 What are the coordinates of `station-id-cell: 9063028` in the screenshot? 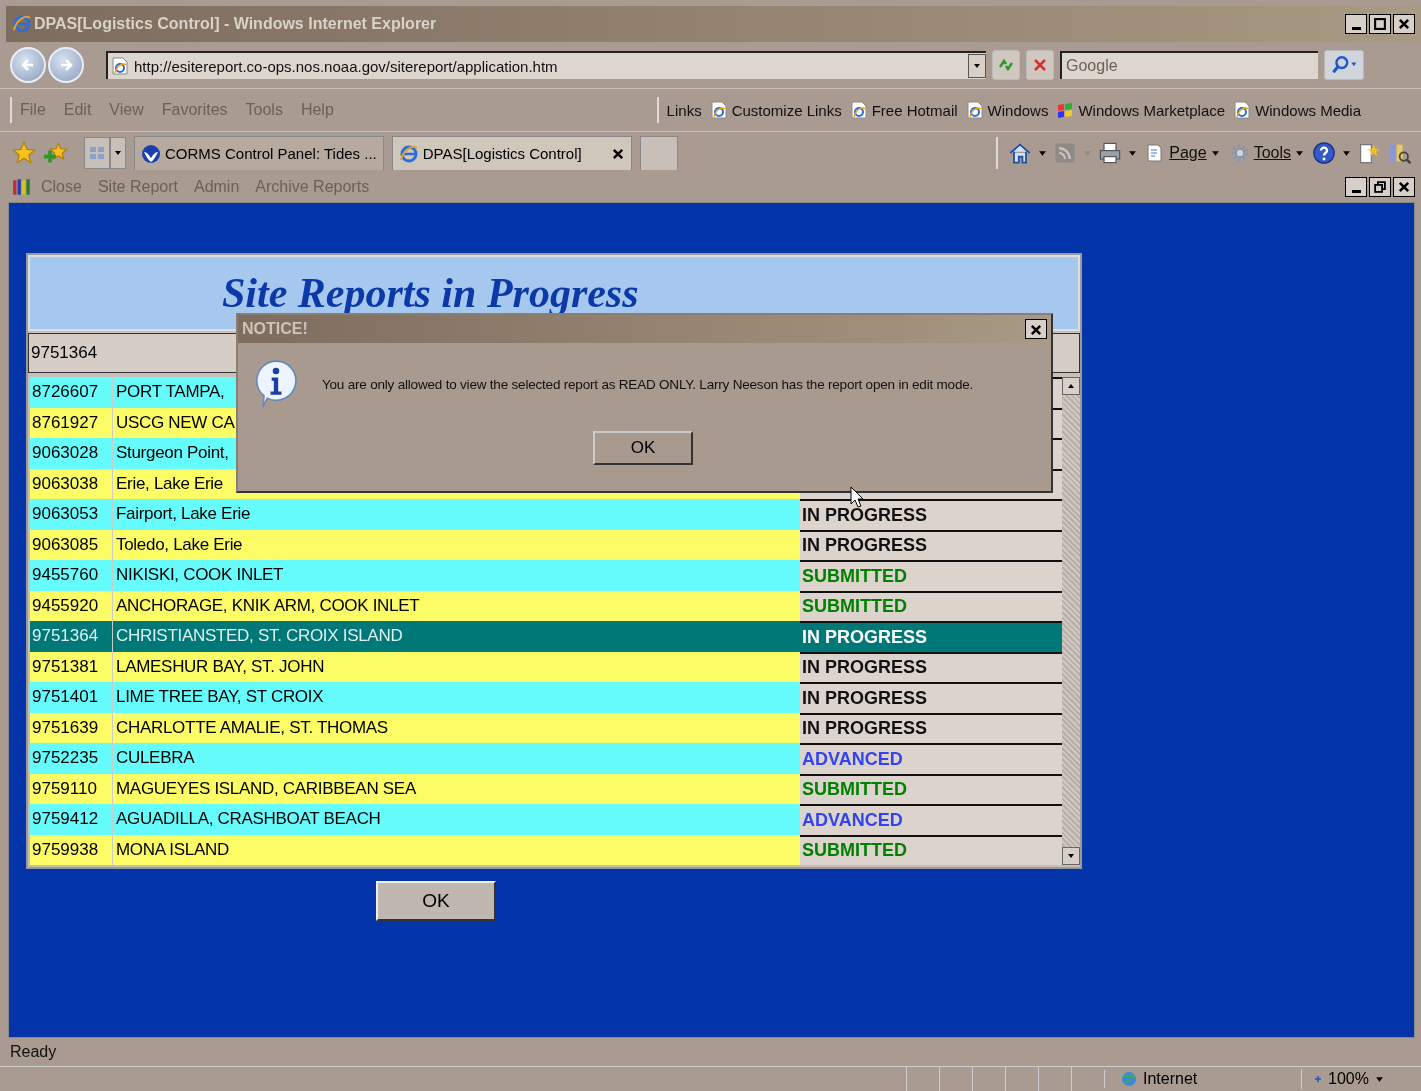 It's located at (71, 453).